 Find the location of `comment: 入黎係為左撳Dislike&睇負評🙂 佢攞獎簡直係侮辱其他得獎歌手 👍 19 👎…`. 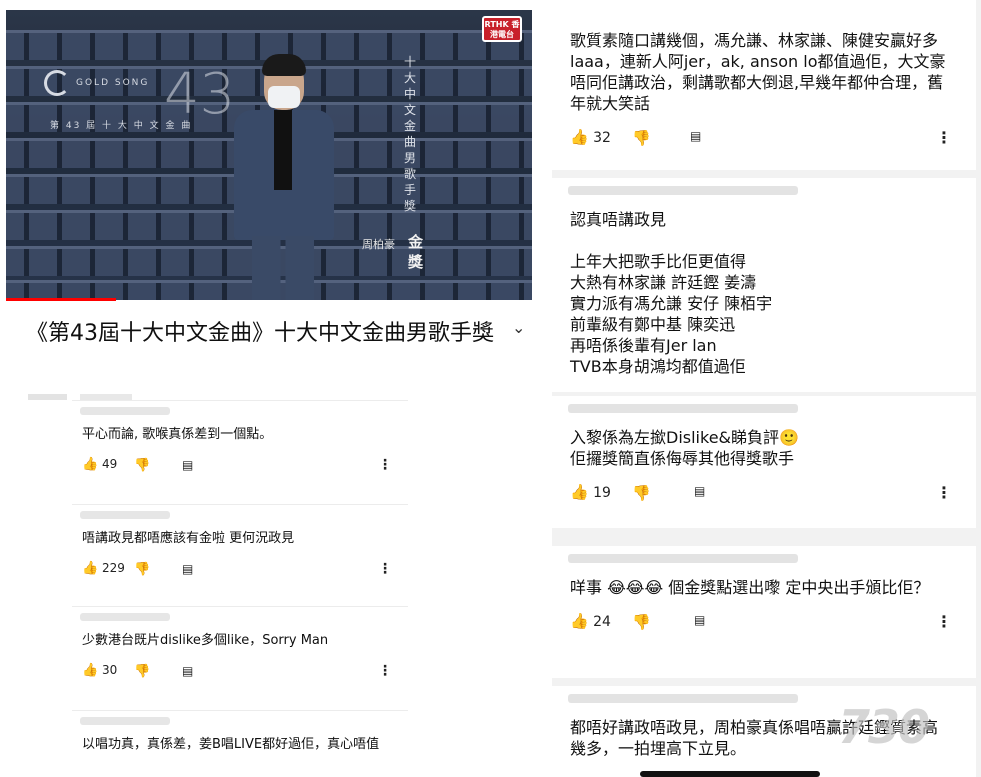

comment: 入黎係為左撳Dislike&睇負評🙂 佢攞獎簡直係侮辱其他得獎歌手 👍 19 👎… is located at coordinates (764, 462).